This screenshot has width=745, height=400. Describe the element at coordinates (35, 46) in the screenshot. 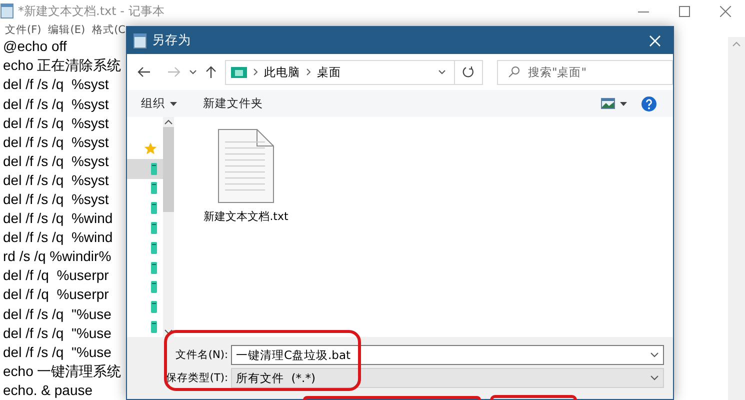

I see `code-line: @echo off` at that location.